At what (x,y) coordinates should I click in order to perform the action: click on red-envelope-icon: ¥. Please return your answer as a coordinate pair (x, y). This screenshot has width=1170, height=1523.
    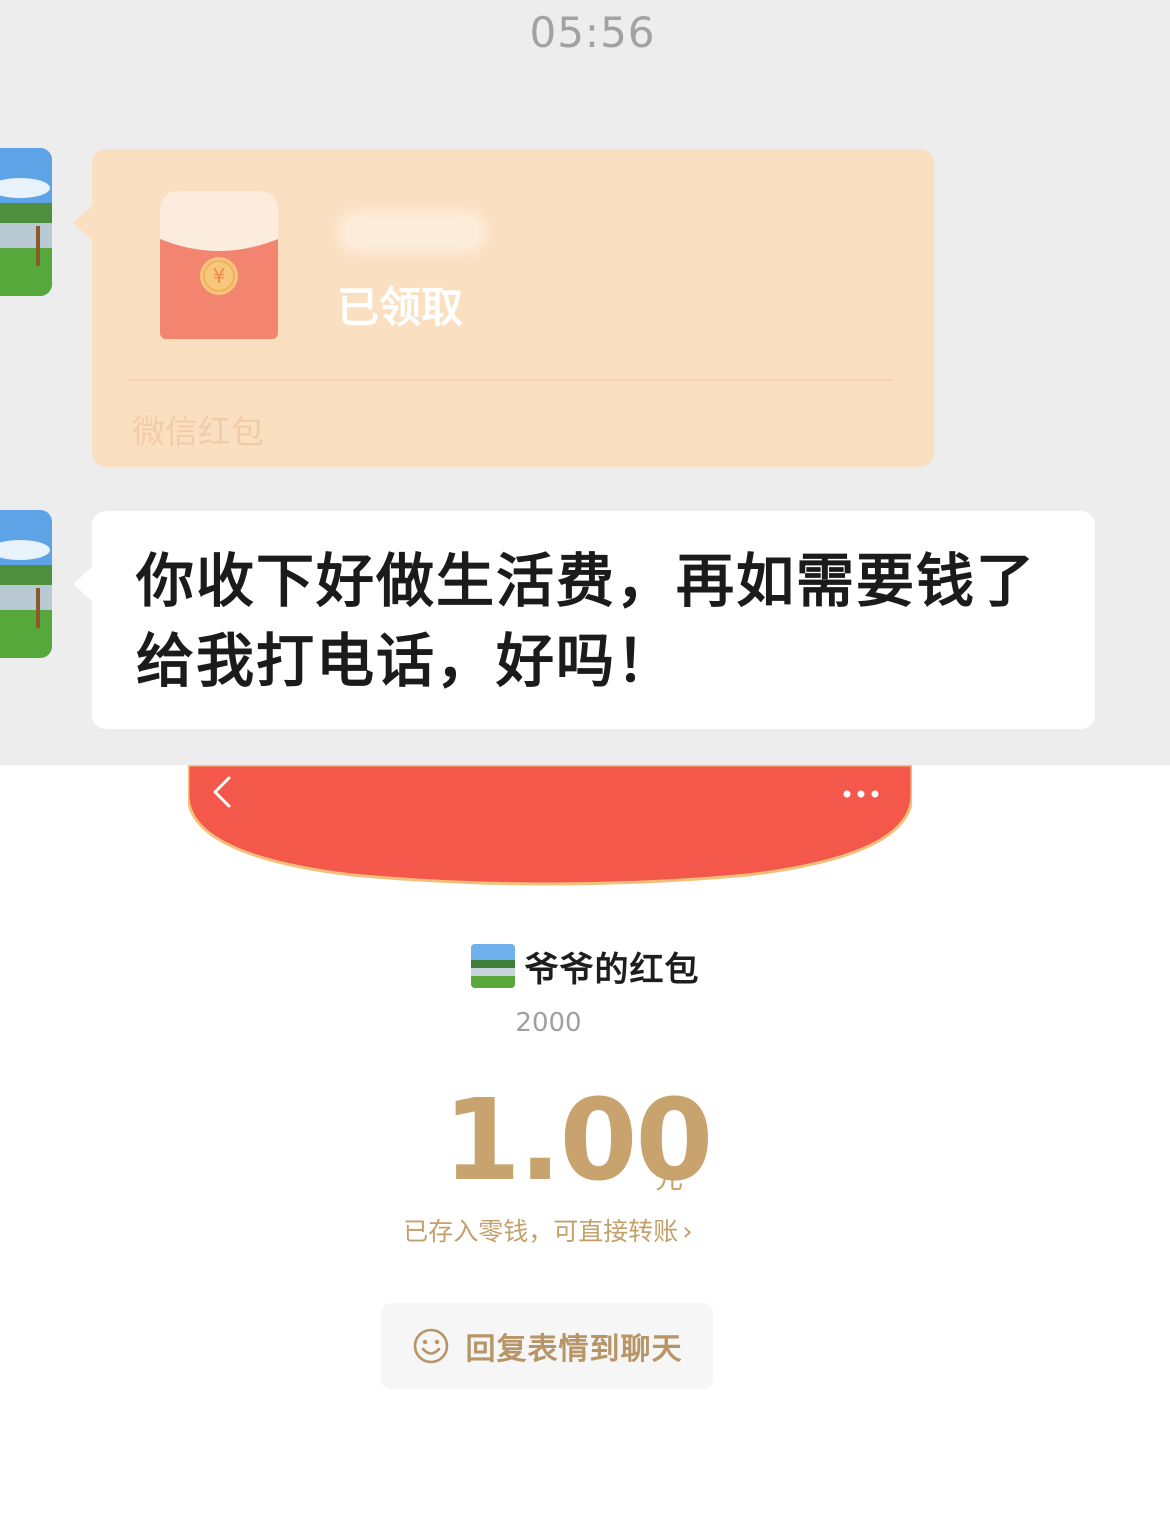
    Looking at the image, I should click on (219, 265).